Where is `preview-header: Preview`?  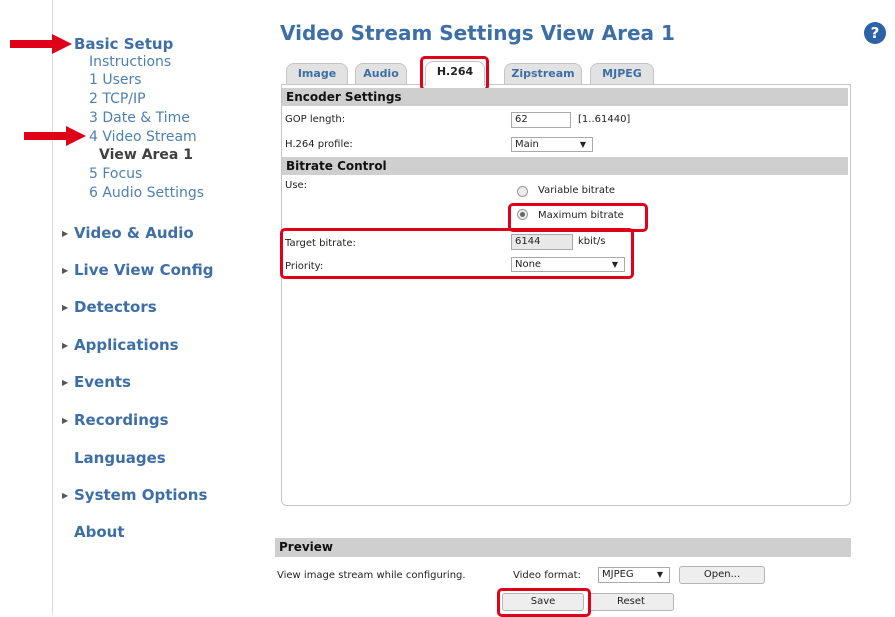 preview-header: Preview is located at coordinates (563, 547).